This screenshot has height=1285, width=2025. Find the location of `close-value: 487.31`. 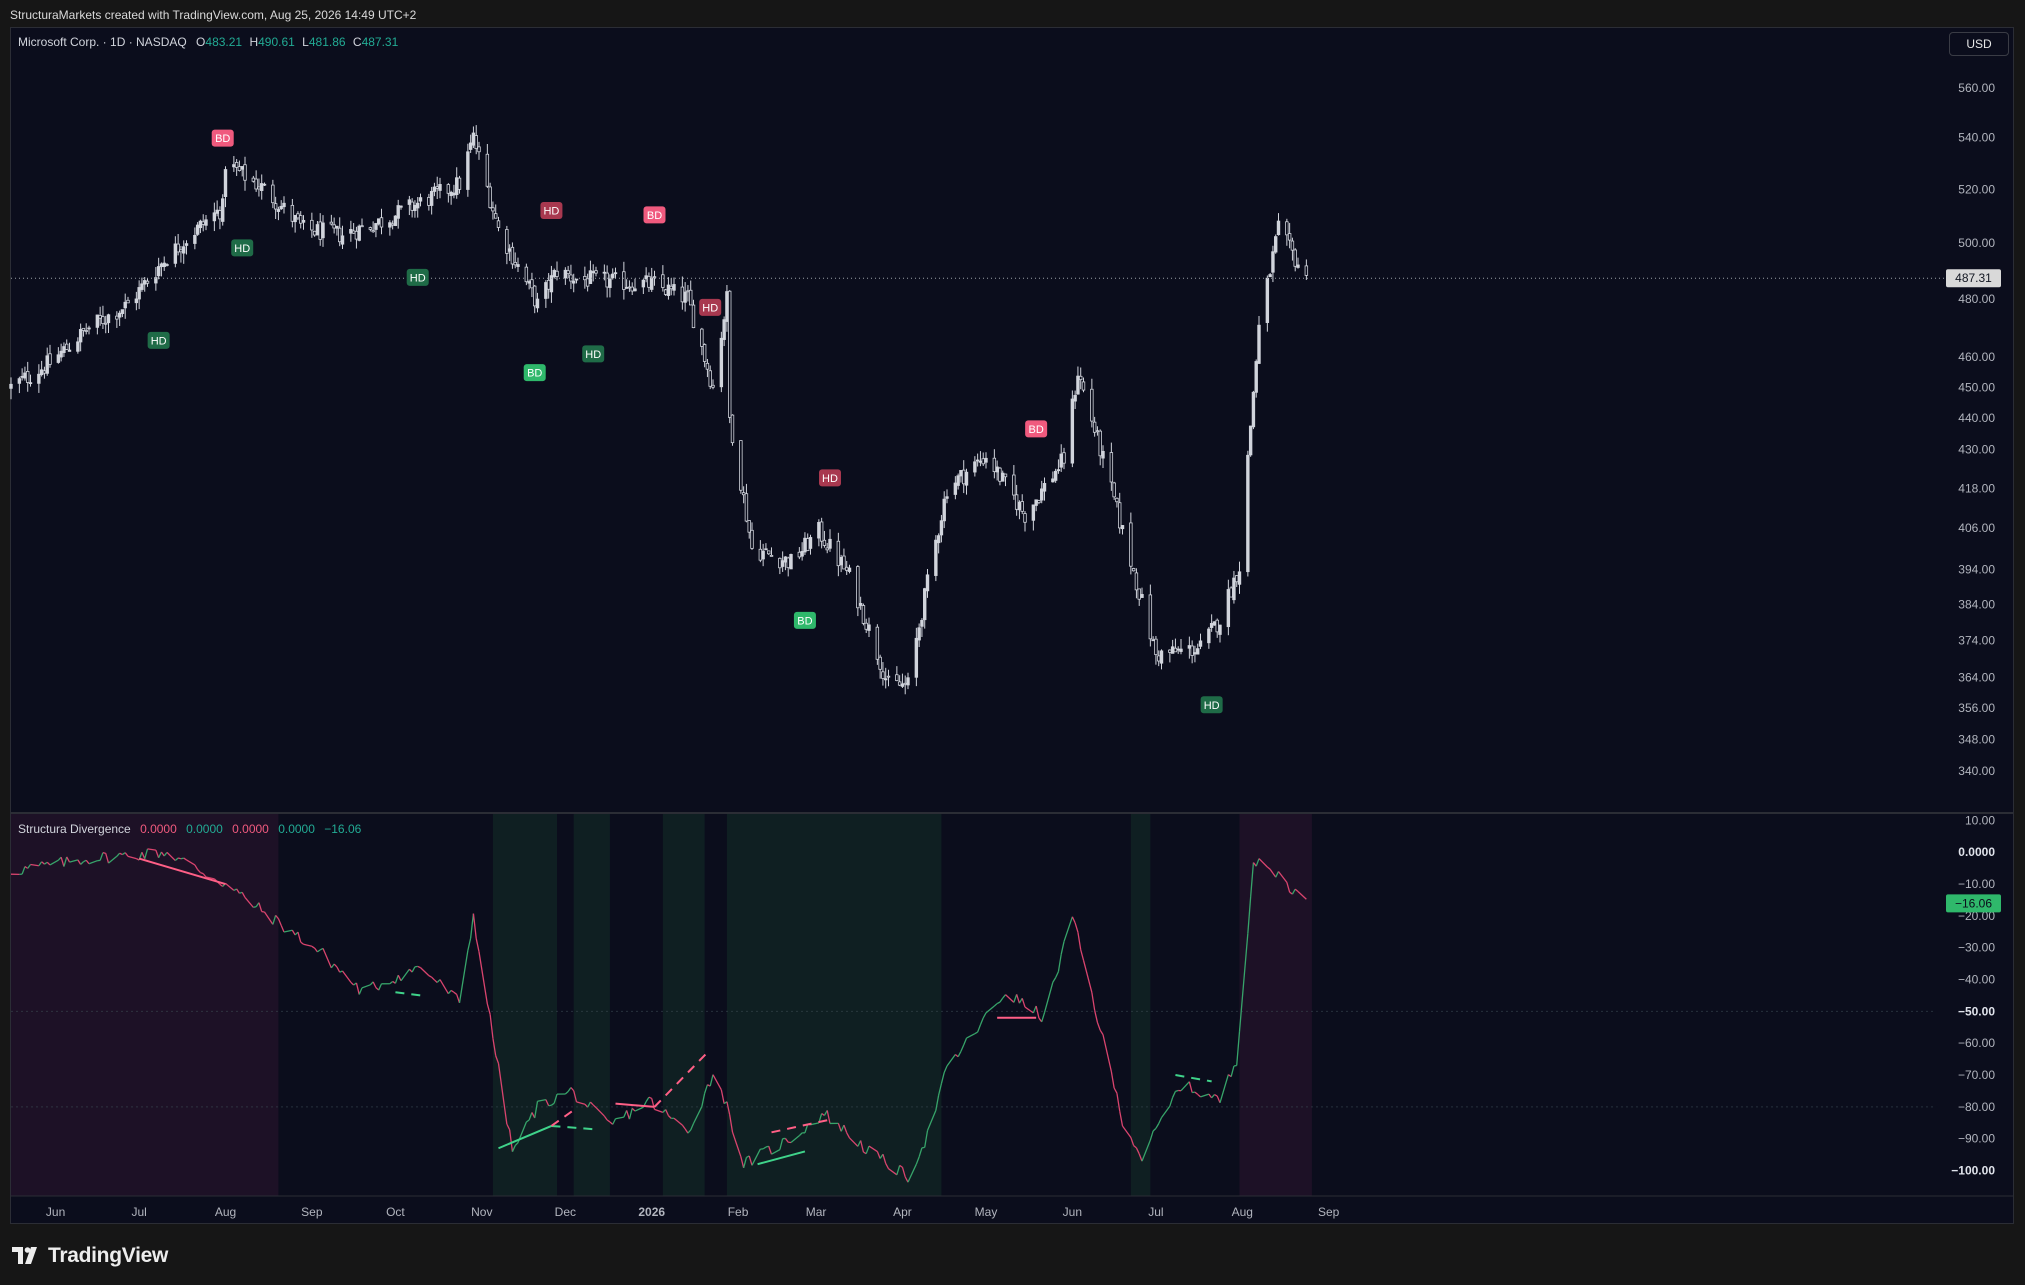

close-value: 487.31 is located at coordinates (380, 42).